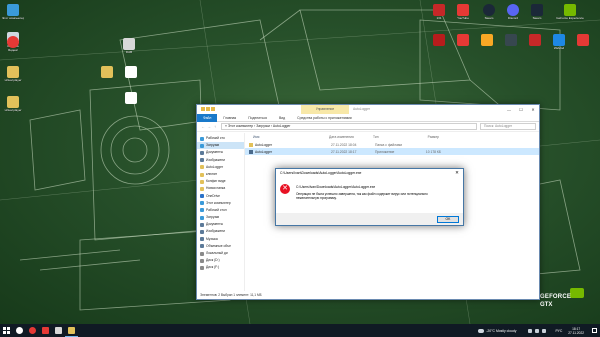 Image resolution: width=600 pixels, height=337 pixels. I want to click on quick-access-toolbar, so click(209, 109).